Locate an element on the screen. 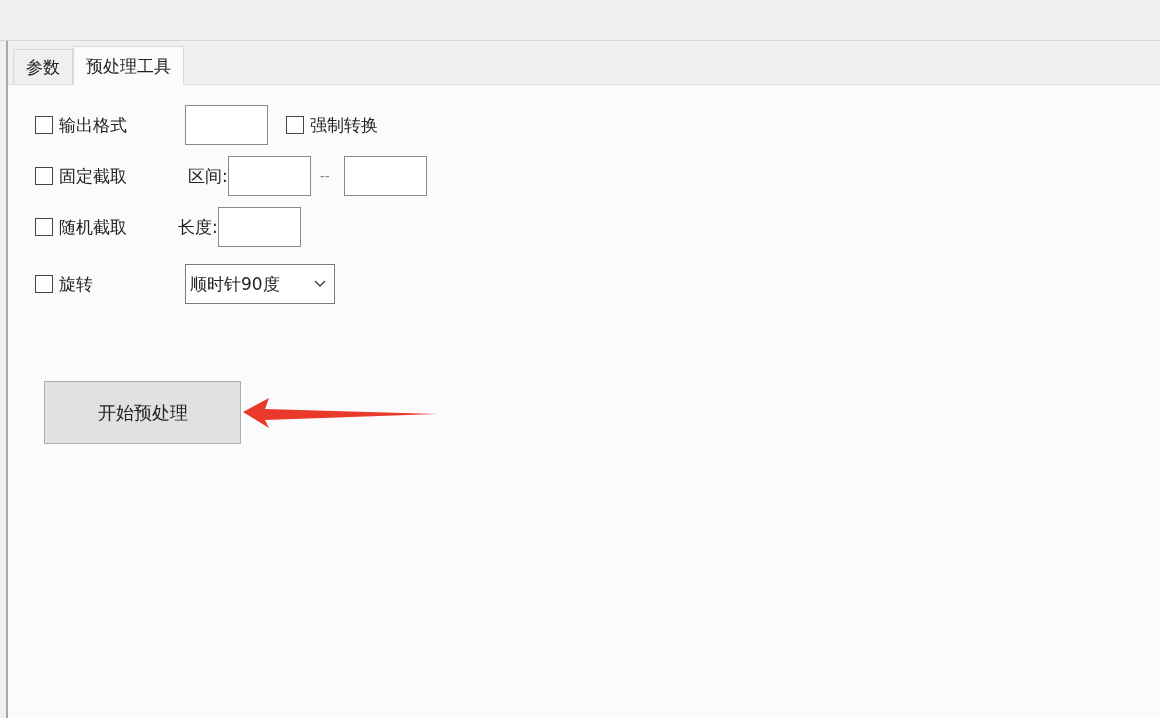  start-button: 开始预处理 is located at coordinates (142, 412).